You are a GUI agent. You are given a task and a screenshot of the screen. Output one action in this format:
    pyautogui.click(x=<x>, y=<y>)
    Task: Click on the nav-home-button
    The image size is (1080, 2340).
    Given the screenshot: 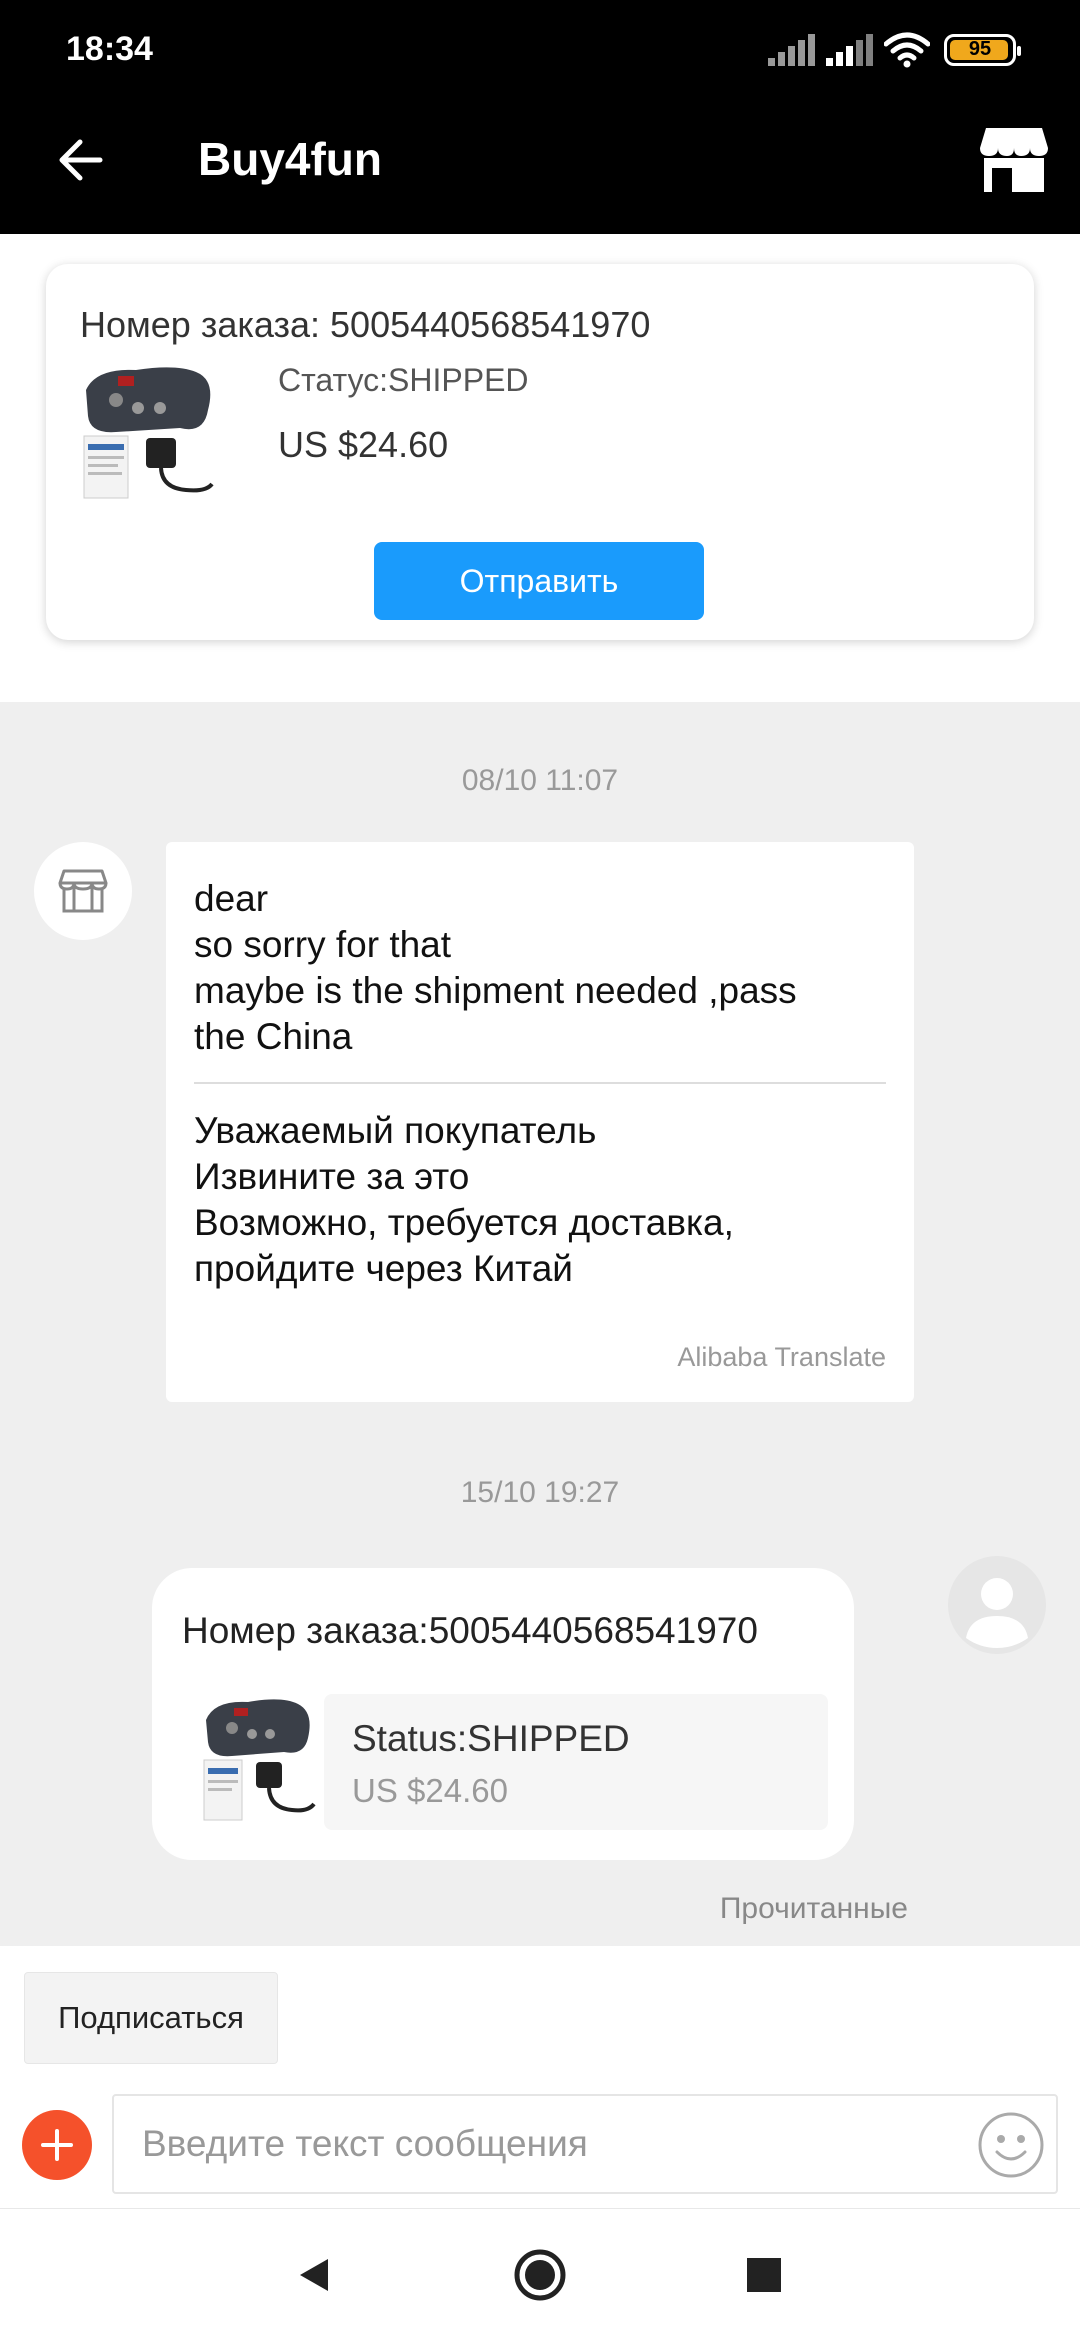 What is the action you would take?
    pyautogui.click(x=540, y=2275)
    